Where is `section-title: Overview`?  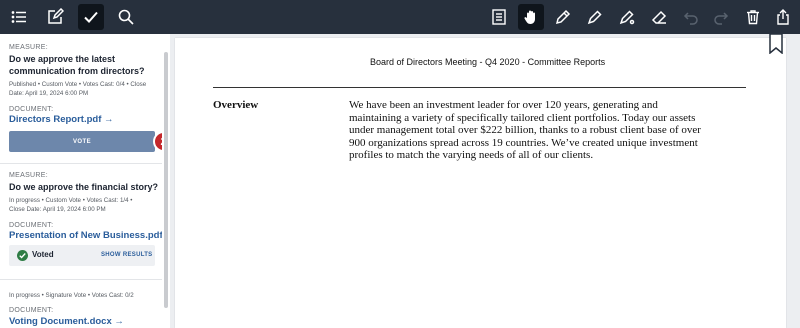 section-title: Overview is located at coordinates (236, 105).